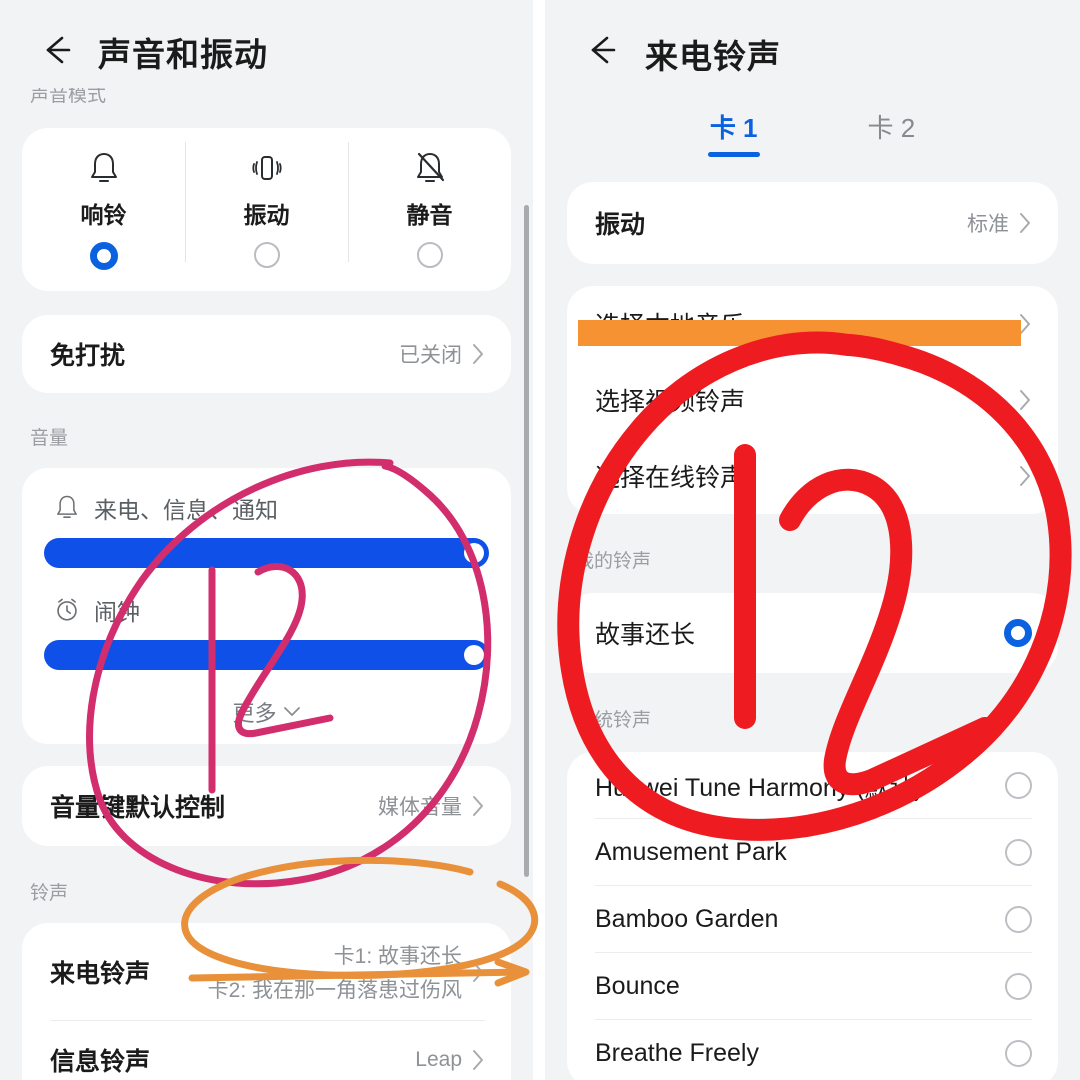  I want to click on row-do-not-disturb: 免打扰 已关闭, so click(266, 354).